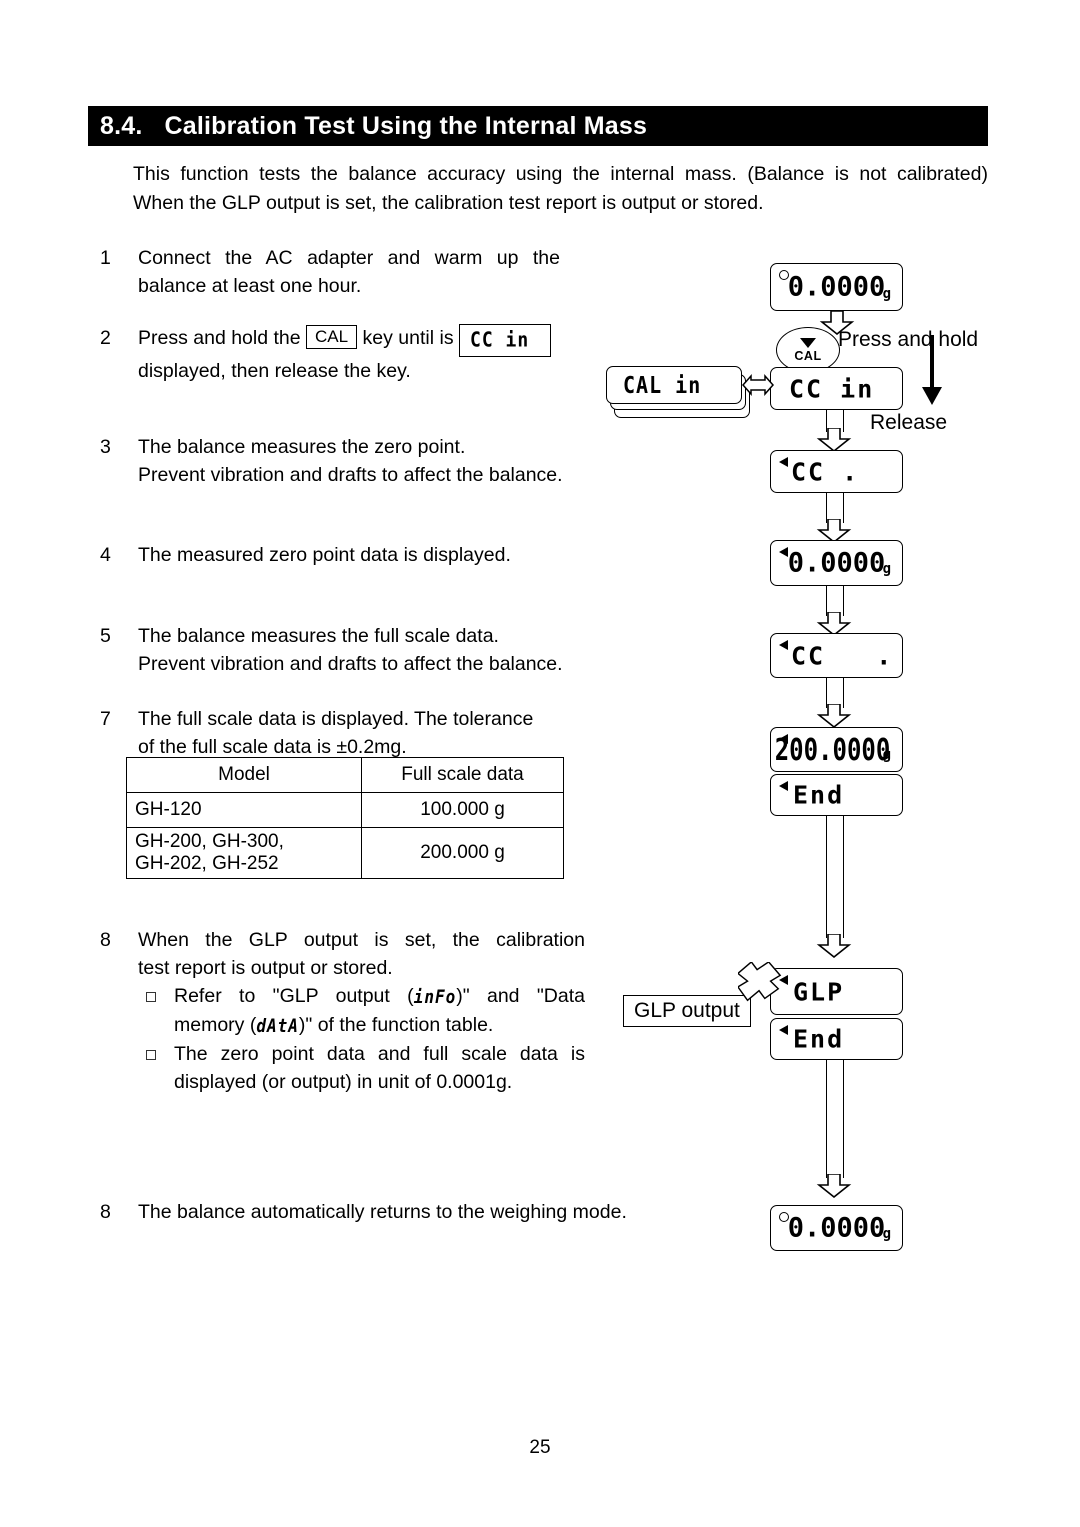  What do you see at coordinates (215, 1025) in the screenshot?
I see `bullet1-text-c: memory (` at bounding box center [215, 1025].